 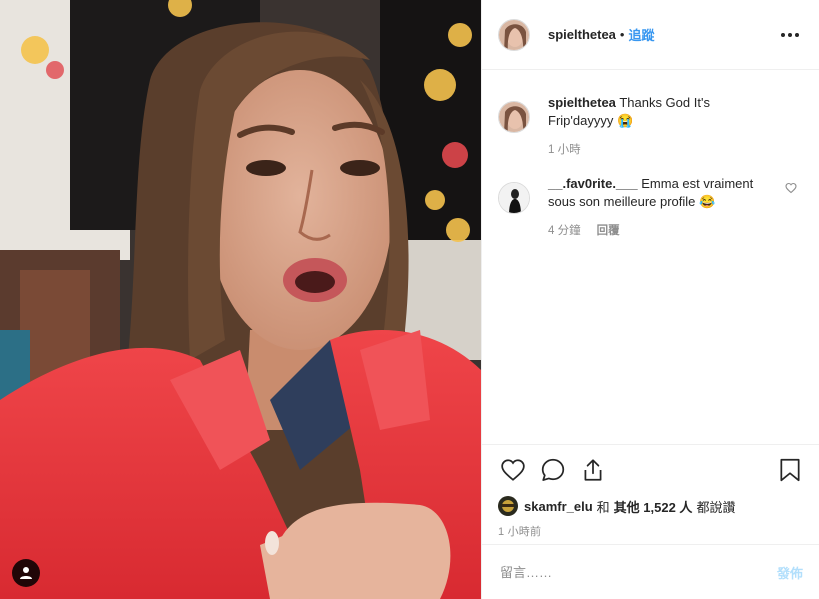 What do you see at coordinates (650, 528) in the screenshot?
I see `post-timestamp: 1 小時前` at bounding box center [650, 528].